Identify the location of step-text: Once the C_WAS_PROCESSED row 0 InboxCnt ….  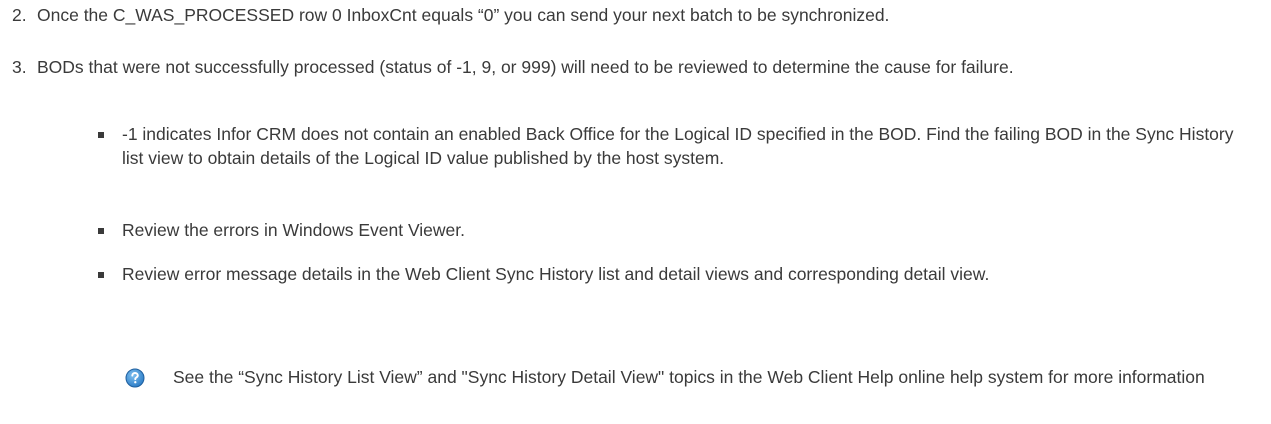
(463, 15).